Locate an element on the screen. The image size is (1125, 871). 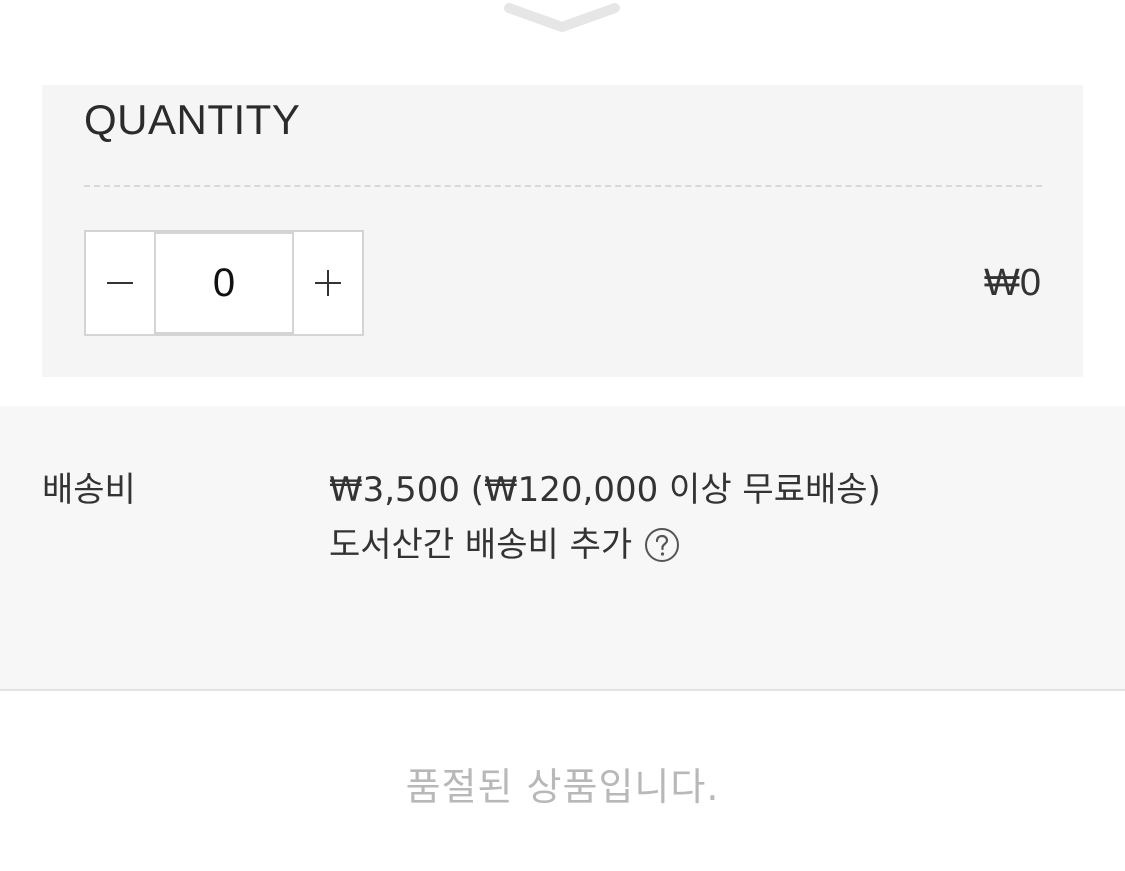
chevron-down-icon is located at coordinates (562, 19).